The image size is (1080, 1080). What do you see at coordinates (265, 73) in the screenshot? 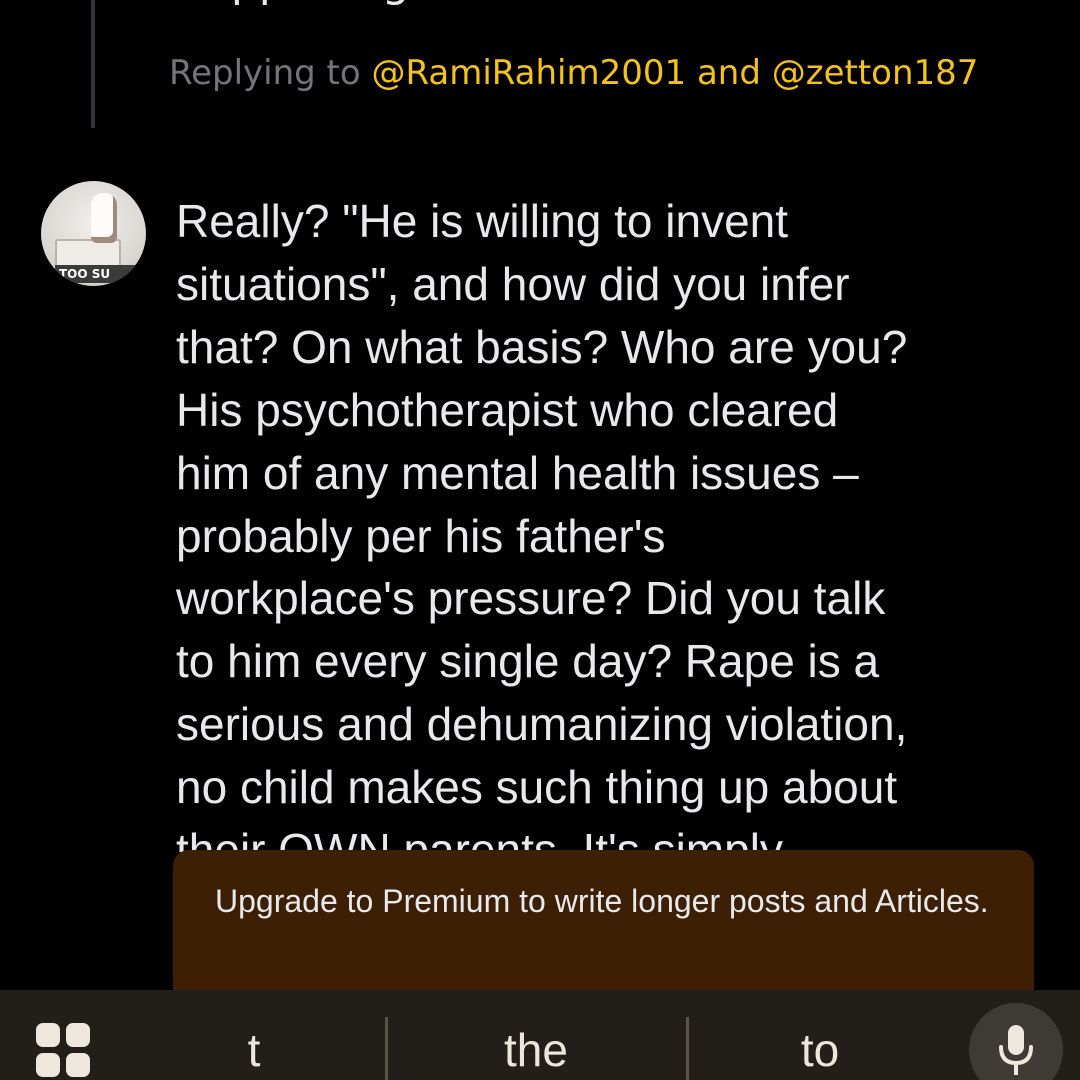
I see `replying-to-label: Replying to` at bounding box center [265, 73].